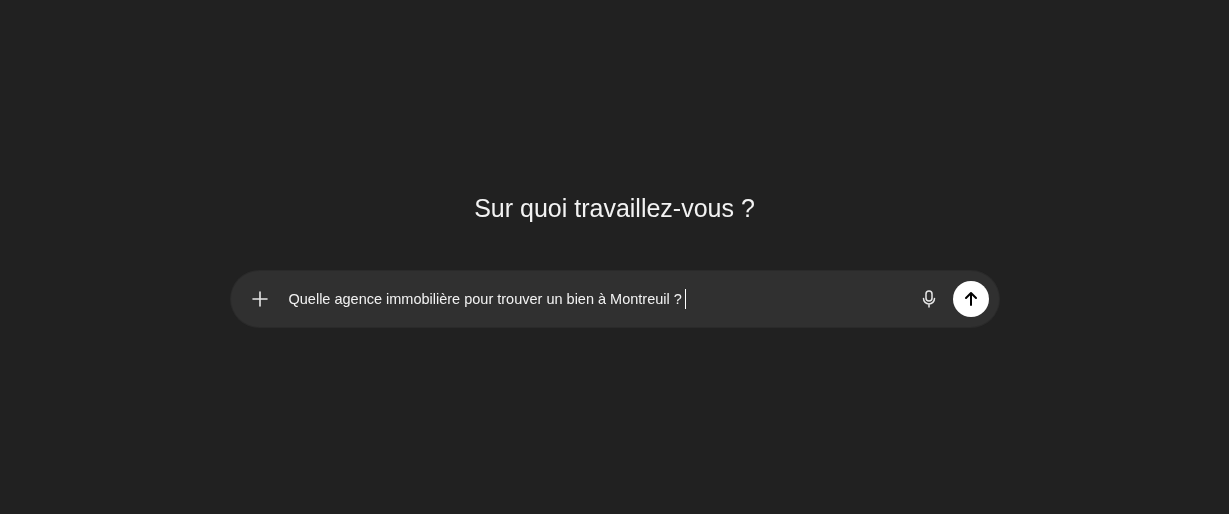  I want to click on up-arrow-icon, so click(970, 299).